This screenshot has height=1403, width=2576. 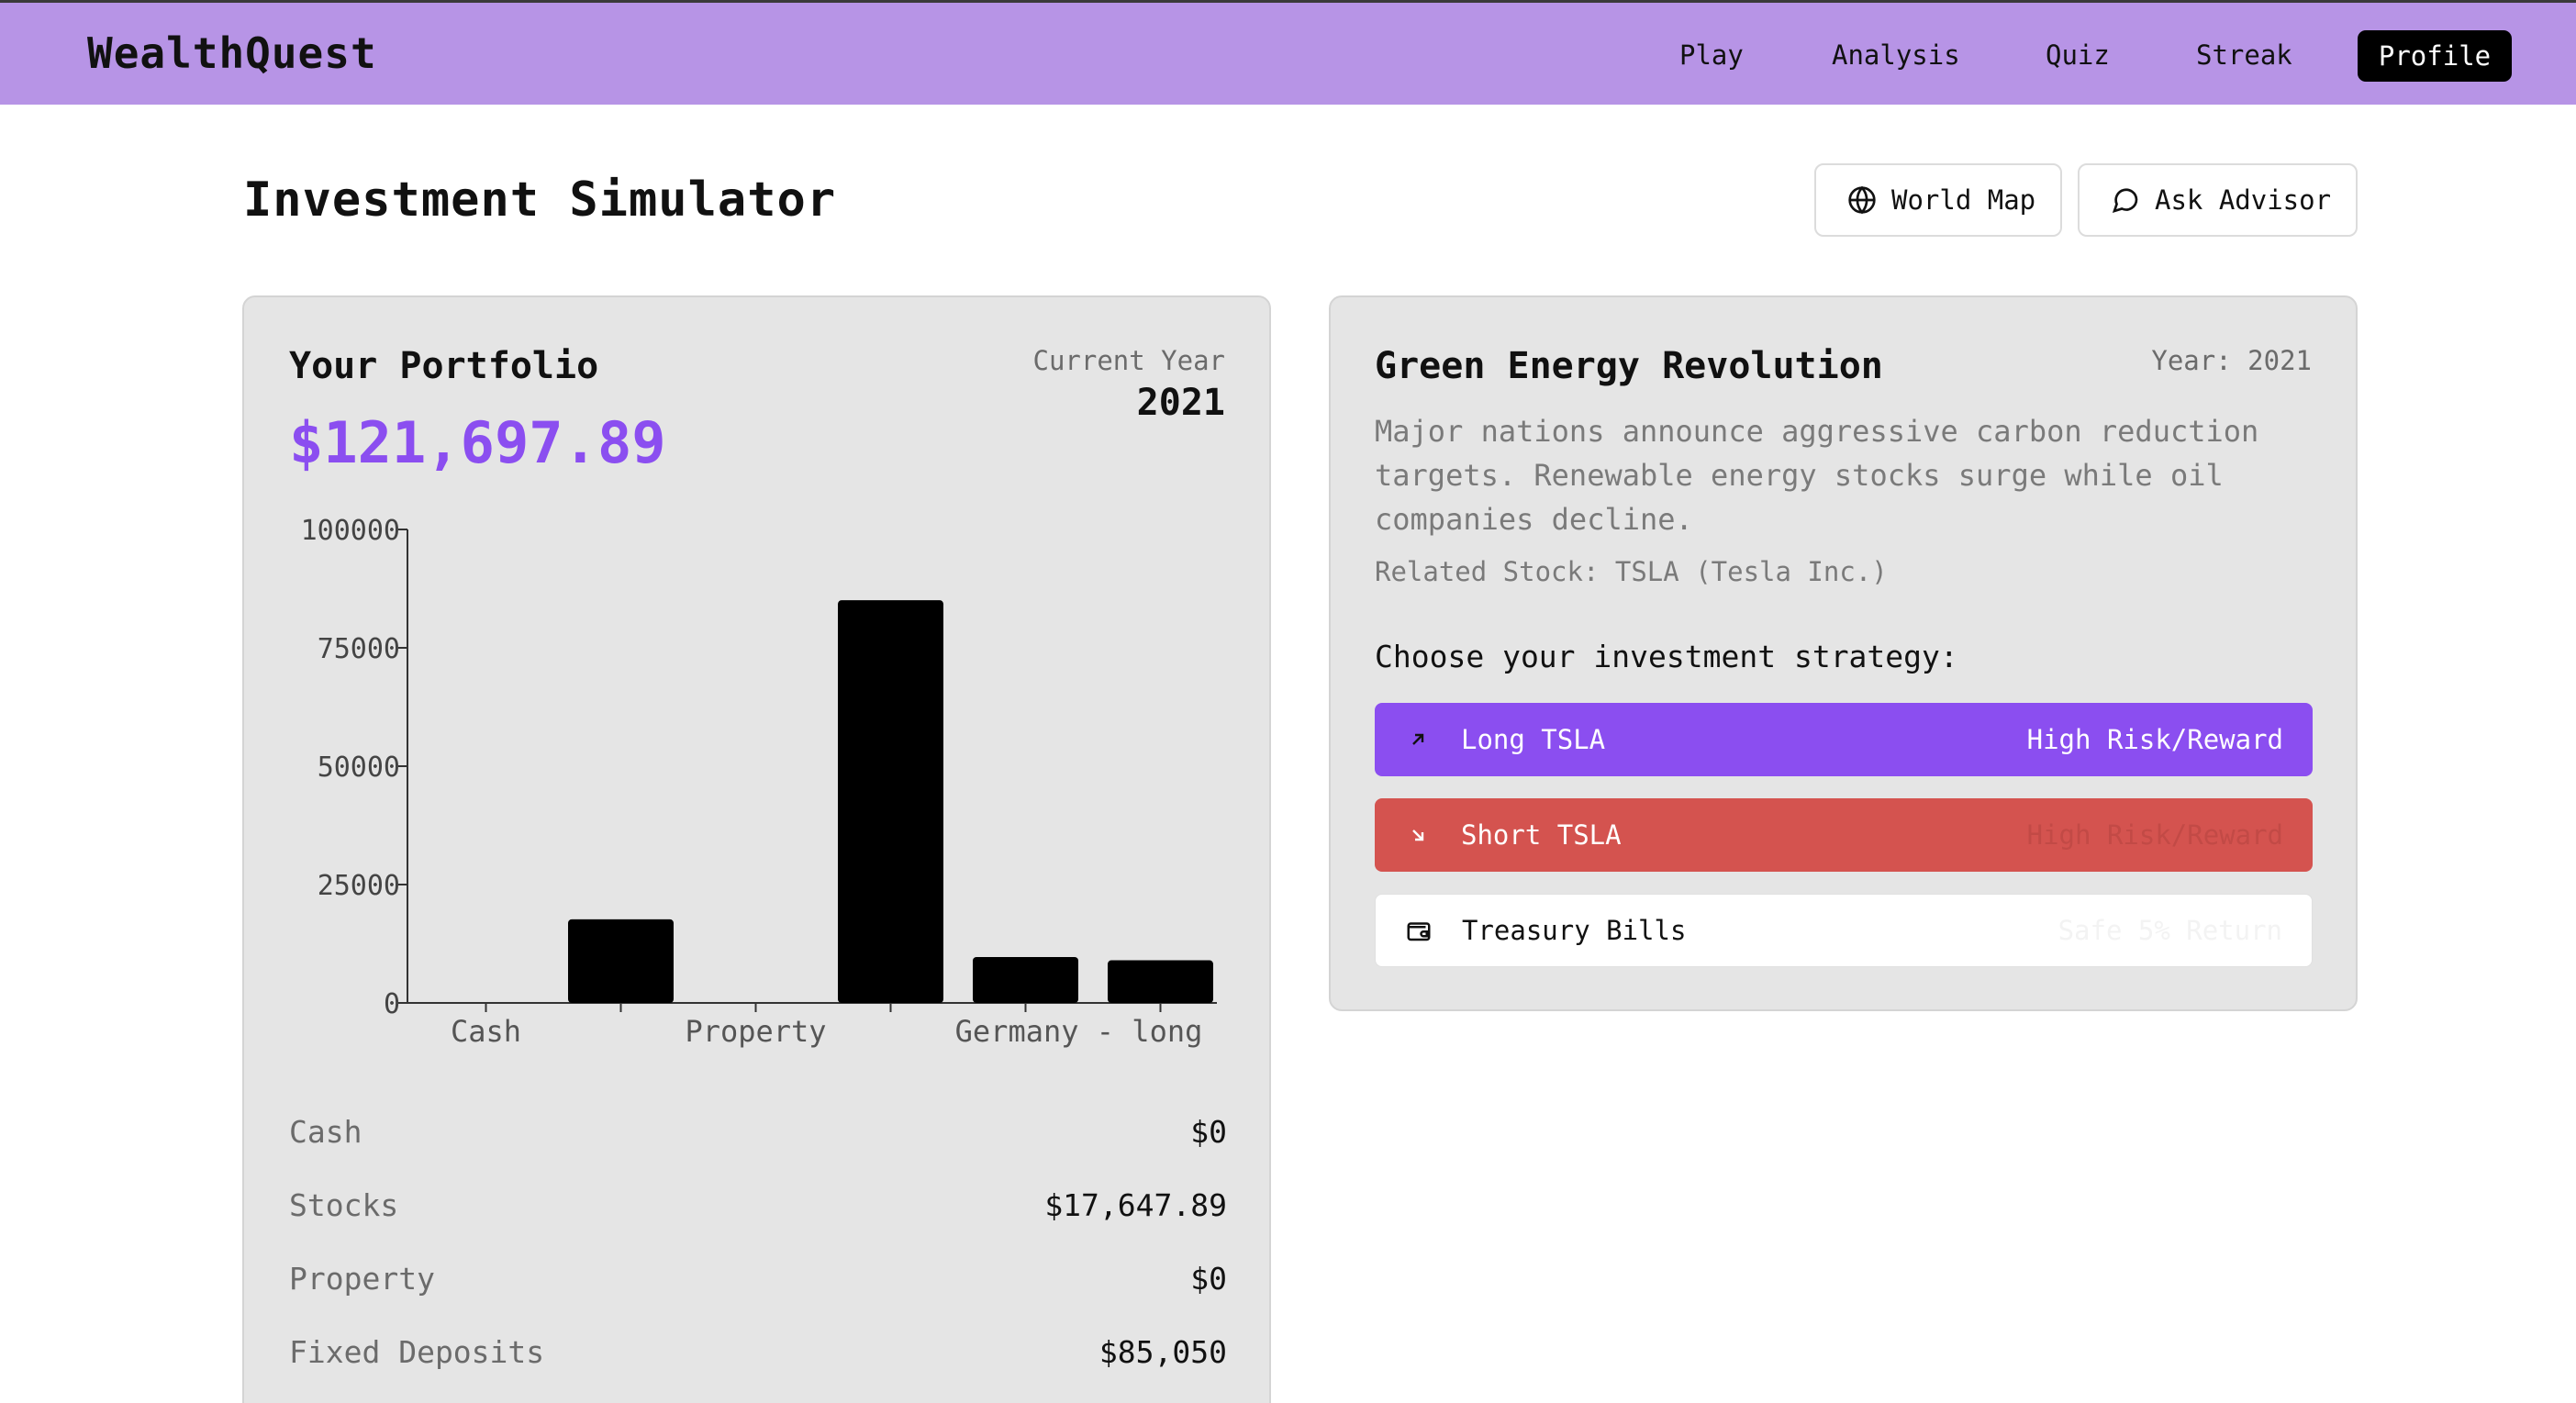 I want to click on ask-advisor-label: Ask Advisor, so click(x=2243, y=200).